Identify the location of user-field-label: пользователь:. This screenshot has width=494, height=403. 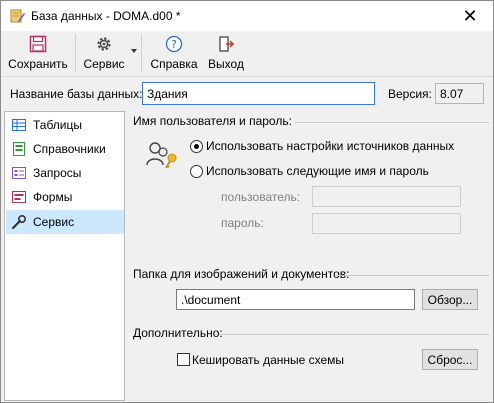
(261, 197).